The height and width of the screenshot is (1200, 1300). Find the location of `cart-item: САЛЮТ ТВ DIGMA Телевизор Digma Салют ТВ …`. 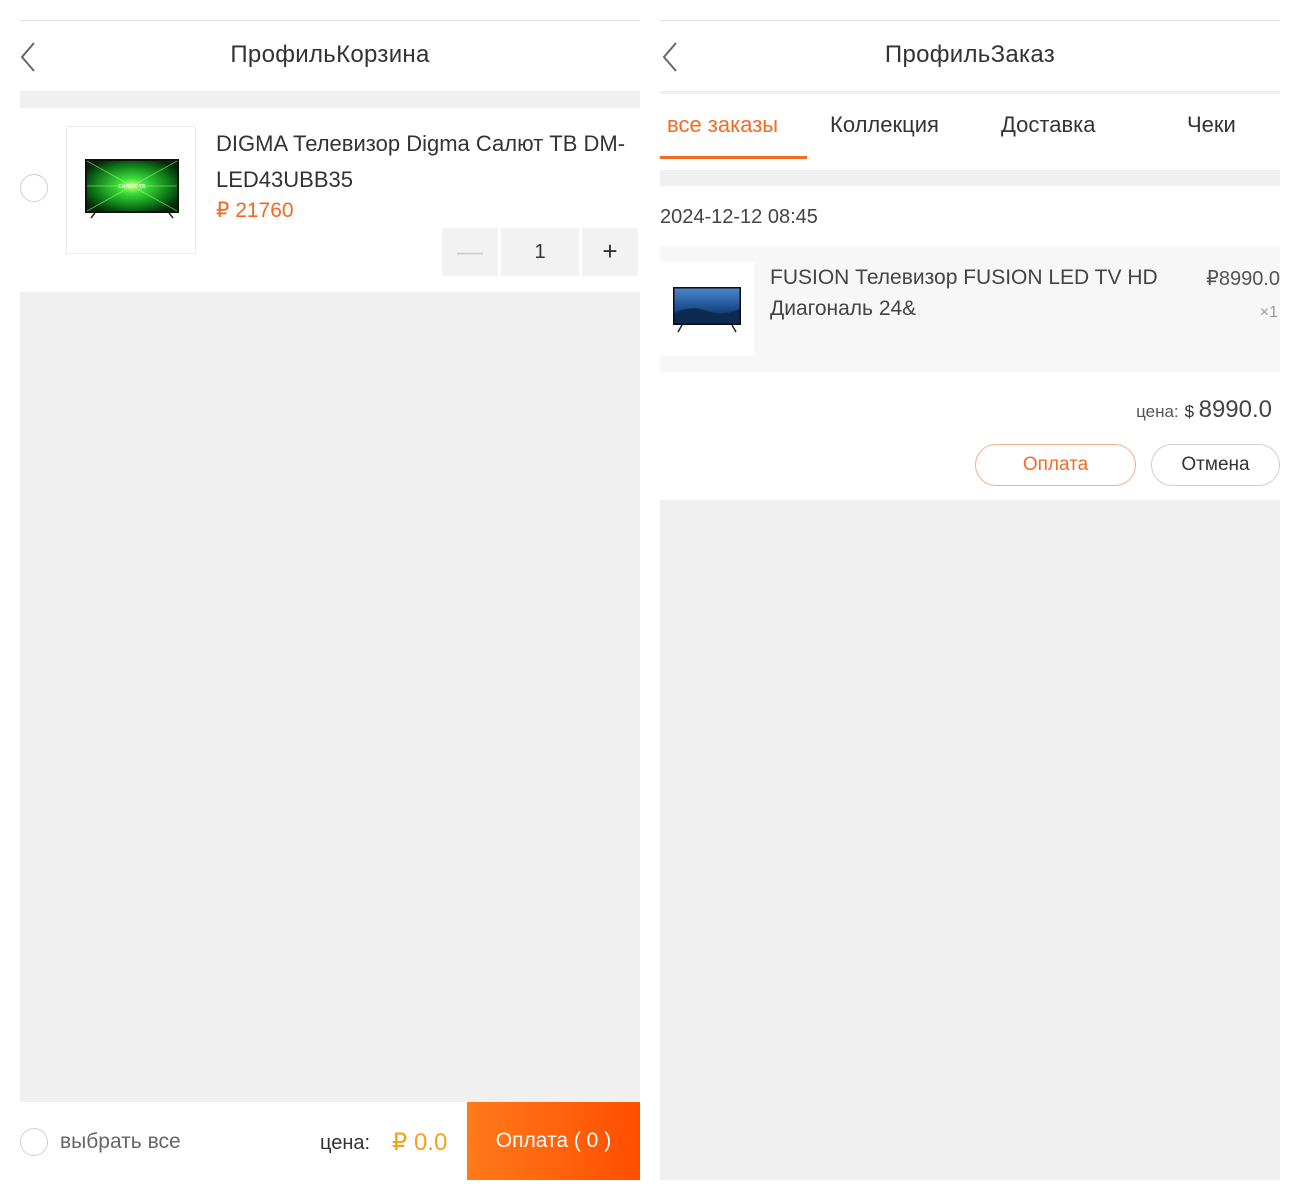

cart-item: САЛЮТ ТВ DIGMA Телевизор Digma Салют ТВ … is located at coordinates (330, 200).